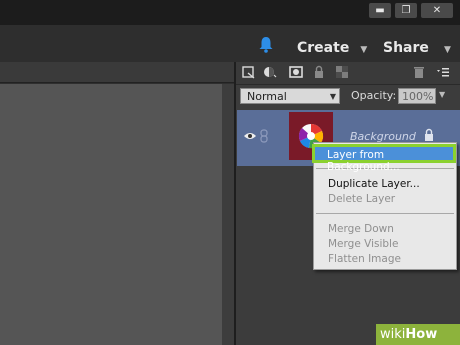 The height and width of the screenshot is (345, 460). Describe the element at coordinates (437, 10) in the screenshot. I see `close-button: ✕` at that location.